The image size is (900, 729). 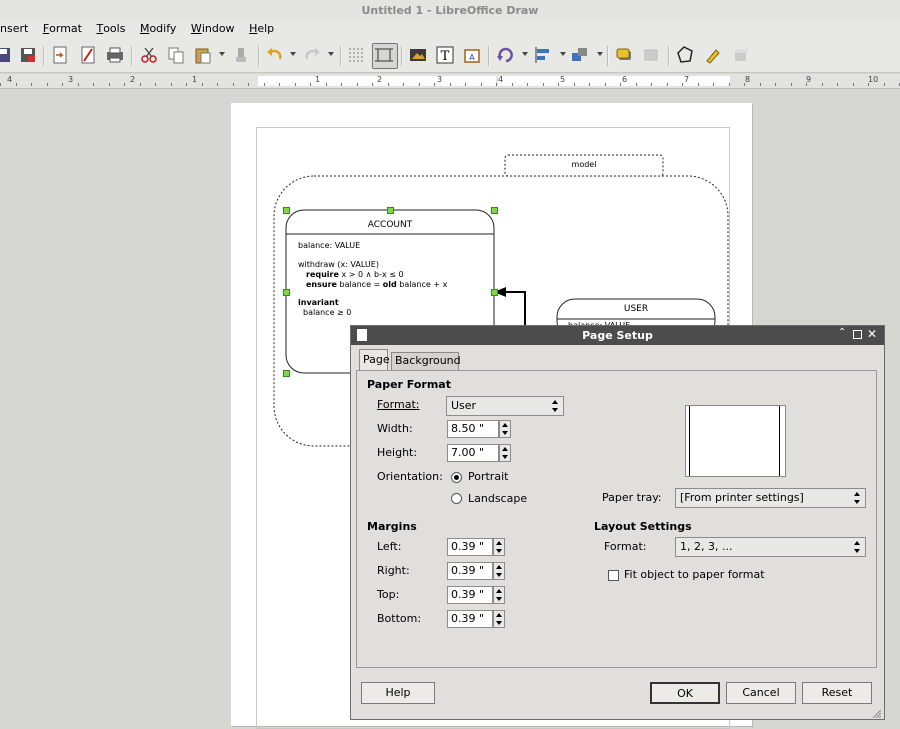 What do you see at coordinates (456, 498) in the screenshot?
I see `landscape-radio` at bounding box center [456, 498].